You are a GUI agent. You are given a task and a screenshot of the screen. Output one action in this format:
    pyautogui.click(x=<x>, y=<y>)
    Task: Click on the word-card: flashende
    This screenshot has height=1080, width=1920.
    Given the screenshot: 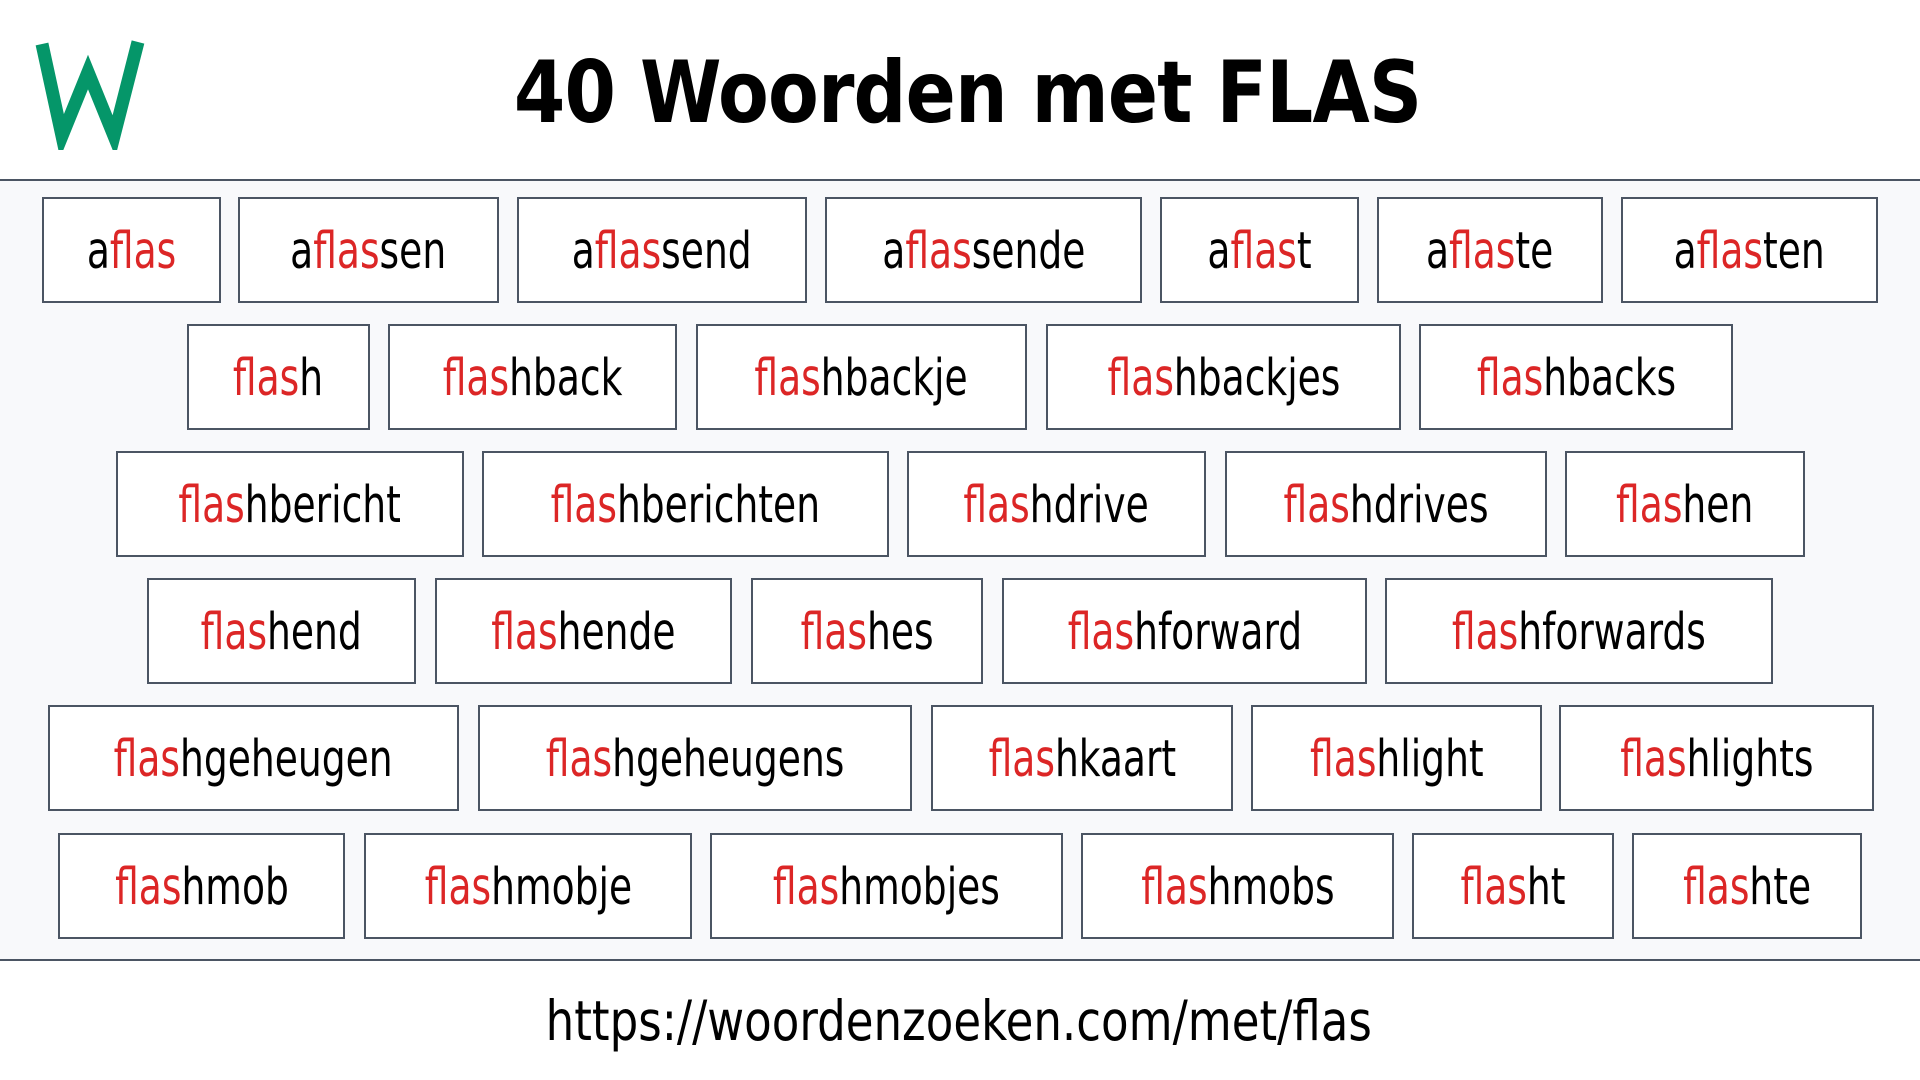 What is the action you would take?
    pyautogui.click(x=583, y=631)
    